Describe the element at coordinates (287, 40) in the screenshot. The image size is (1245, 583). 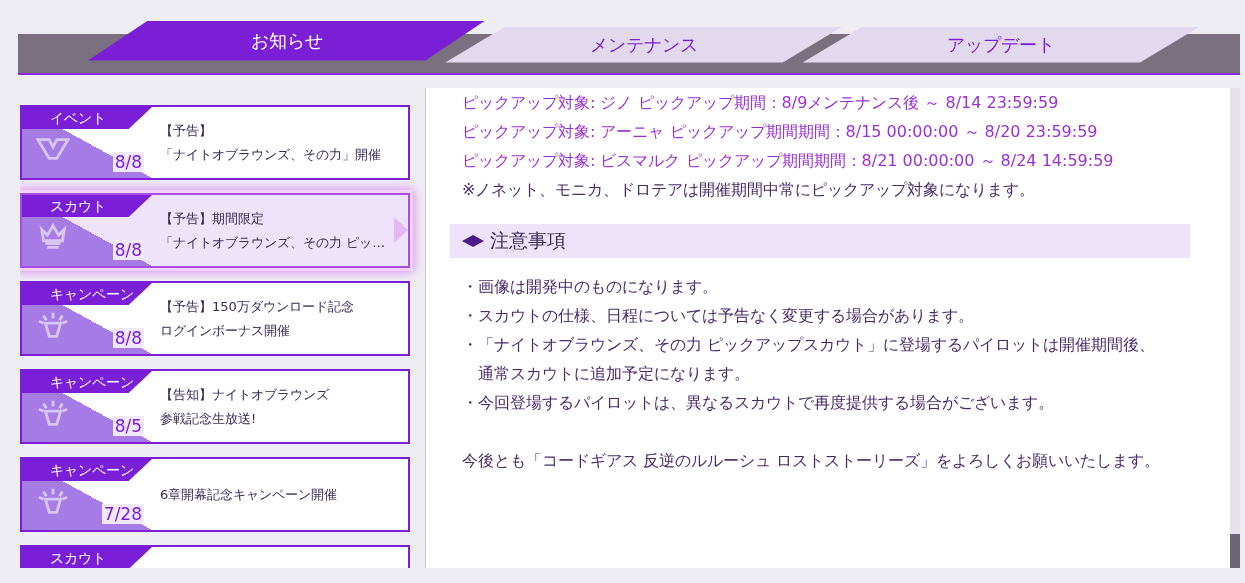
I see `tab: お知らせ` at that location.